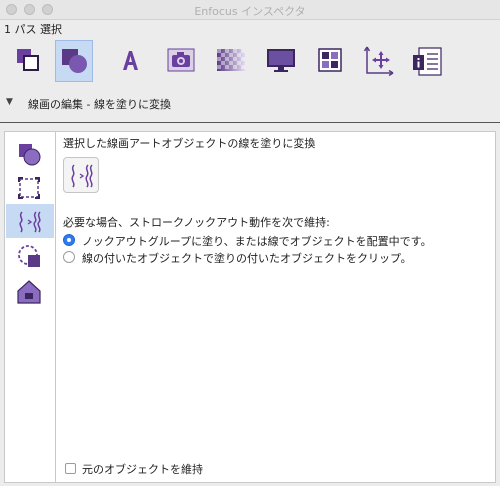 The width and height of the screenshot is (500, 486). I want to click on selection-info: 1 パス 選択, so click(33, 29).